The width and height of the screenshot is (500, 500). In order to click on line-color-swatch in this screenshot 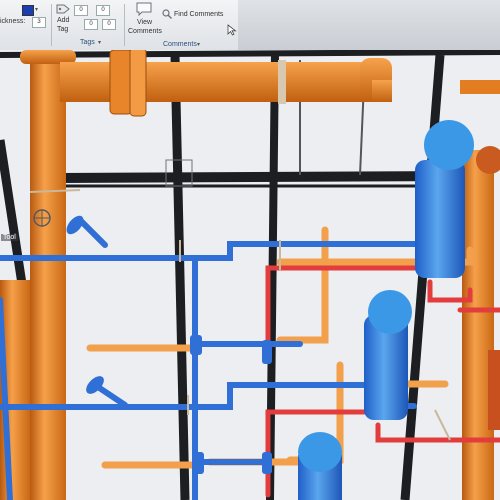, I will do `click(28, 10)`.